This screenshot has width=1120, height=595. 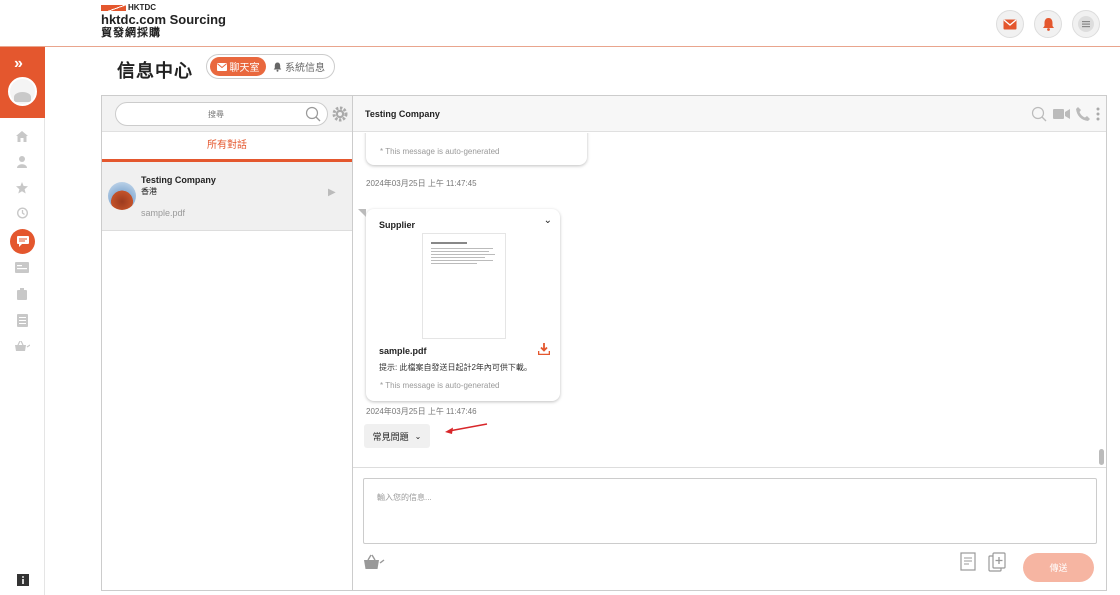 I want to click on message-timestamp: 2024年03月25日 上午 11:47:46, so click(x=421, y=411).